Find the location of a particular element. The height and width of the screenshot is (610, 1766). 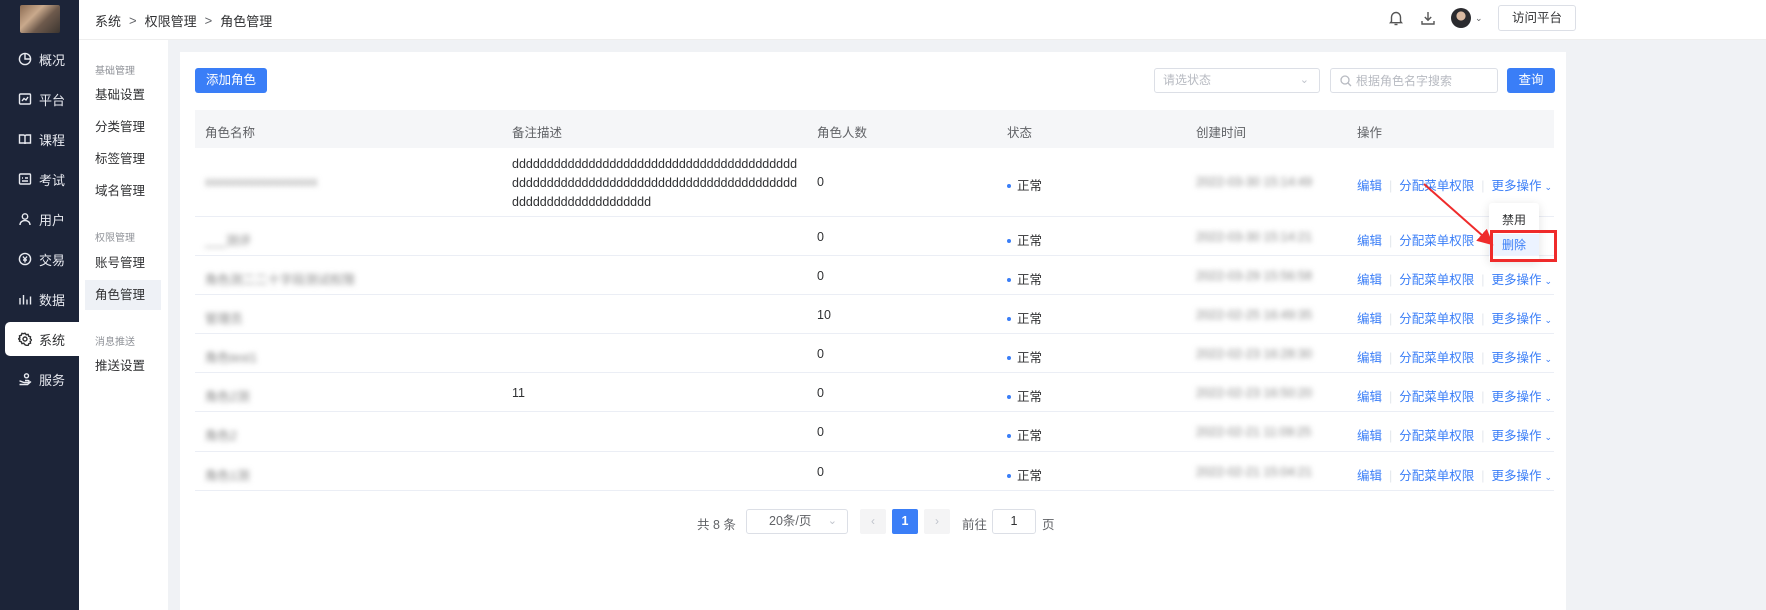

platform-icon is located at coordinates (25, 99).